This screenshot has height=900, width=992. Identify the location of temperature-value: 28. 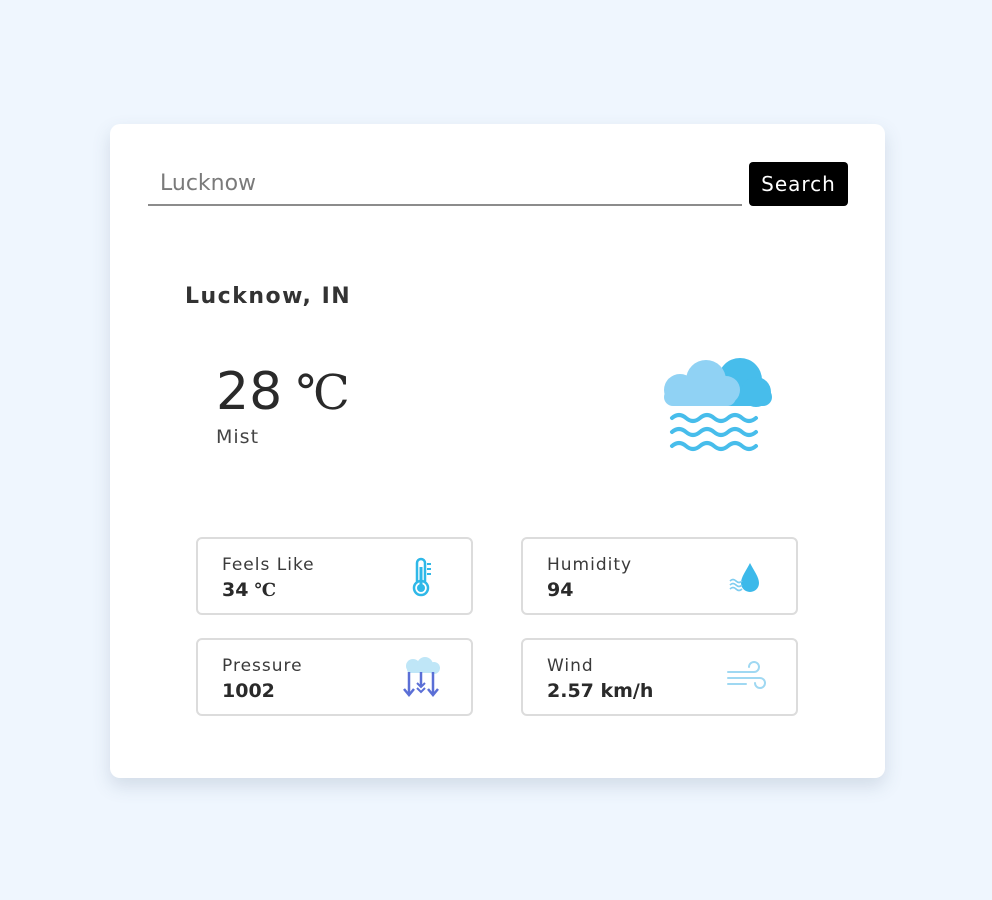
(249, 392).